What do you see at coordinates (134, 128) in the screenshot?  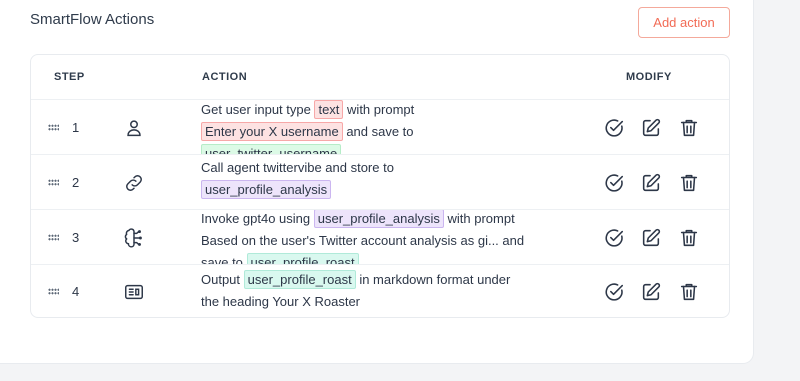 I see `user-icon` at bounding box center [134, 128].